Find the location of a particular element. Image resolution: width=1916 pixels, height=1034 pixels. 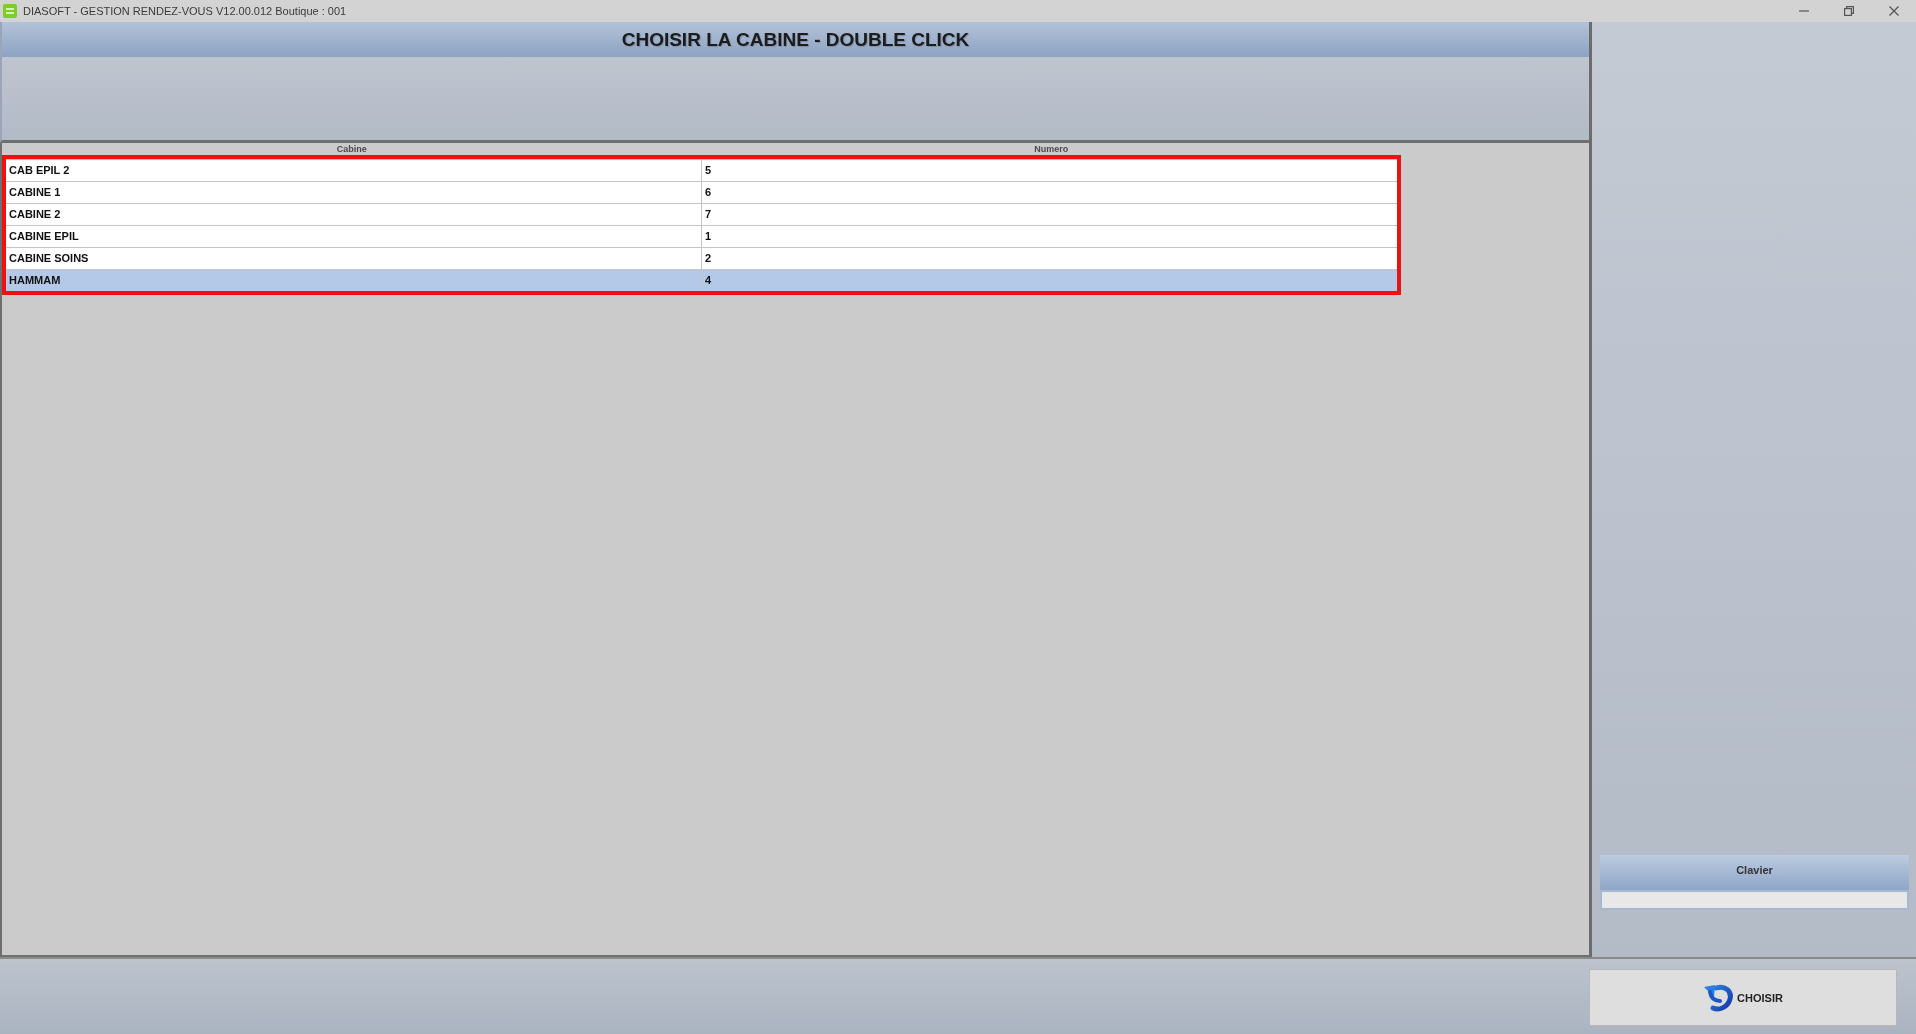

table-row: CABINE EPIL 1 is located at coordinates (701, 236).